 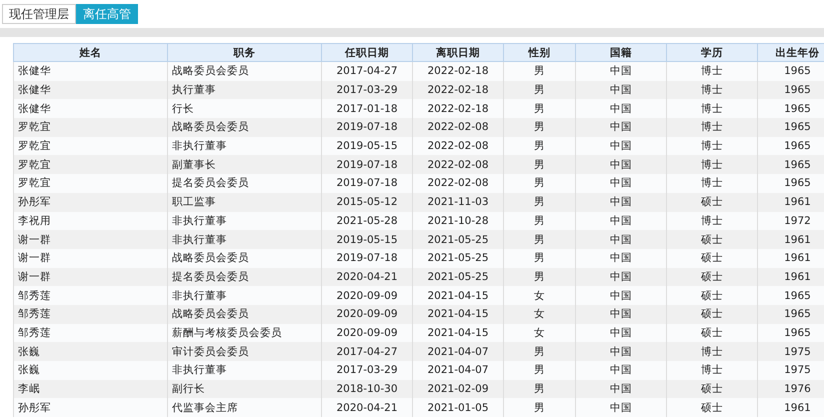 What do you see at coordinates (712, 53) in the screenshot?
I see `column-header: 学历` at bounding box center [712, 53].